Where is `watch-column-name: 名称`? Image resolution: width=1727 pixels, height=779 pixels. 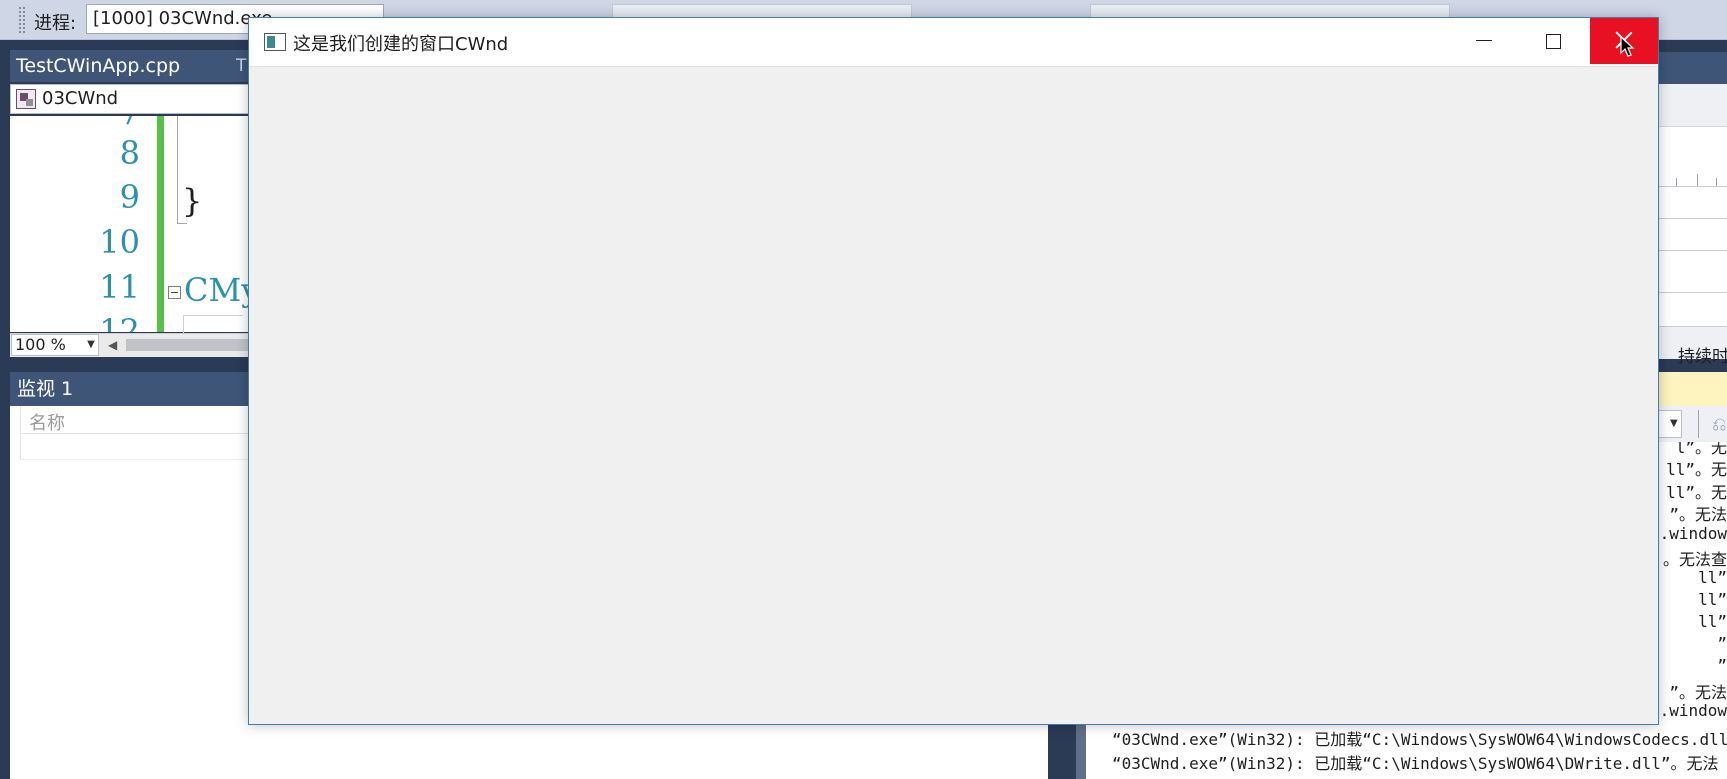 watch-column-name: 名称 is located at coordinates (47, 423).